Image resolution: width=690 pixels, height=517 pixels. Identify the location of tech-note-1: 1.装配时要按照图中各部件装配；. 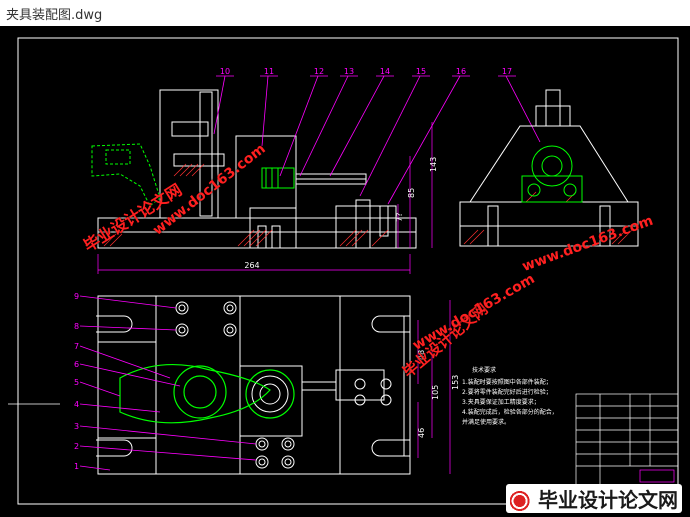
(507, 382).